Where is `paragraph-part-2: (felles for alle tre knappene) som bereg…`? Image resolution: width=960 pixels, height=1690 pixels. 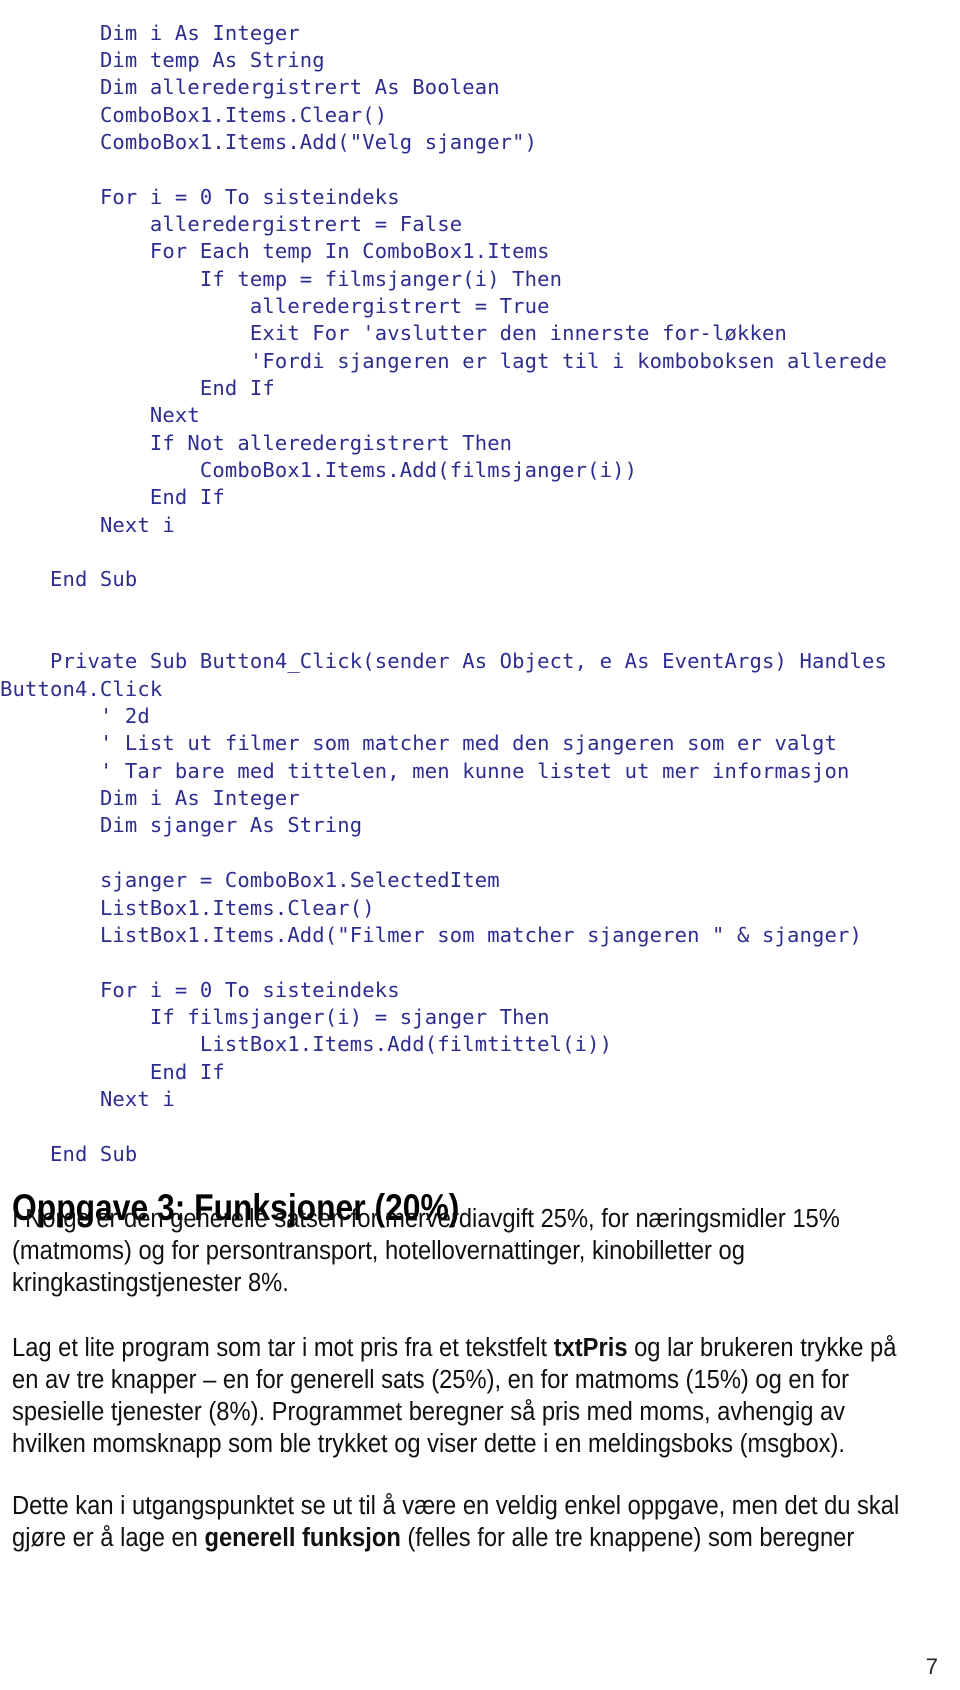 paragraph-part-2: (felles for alle tre knappene) som bereg… is located at coordinates (627, 1538).